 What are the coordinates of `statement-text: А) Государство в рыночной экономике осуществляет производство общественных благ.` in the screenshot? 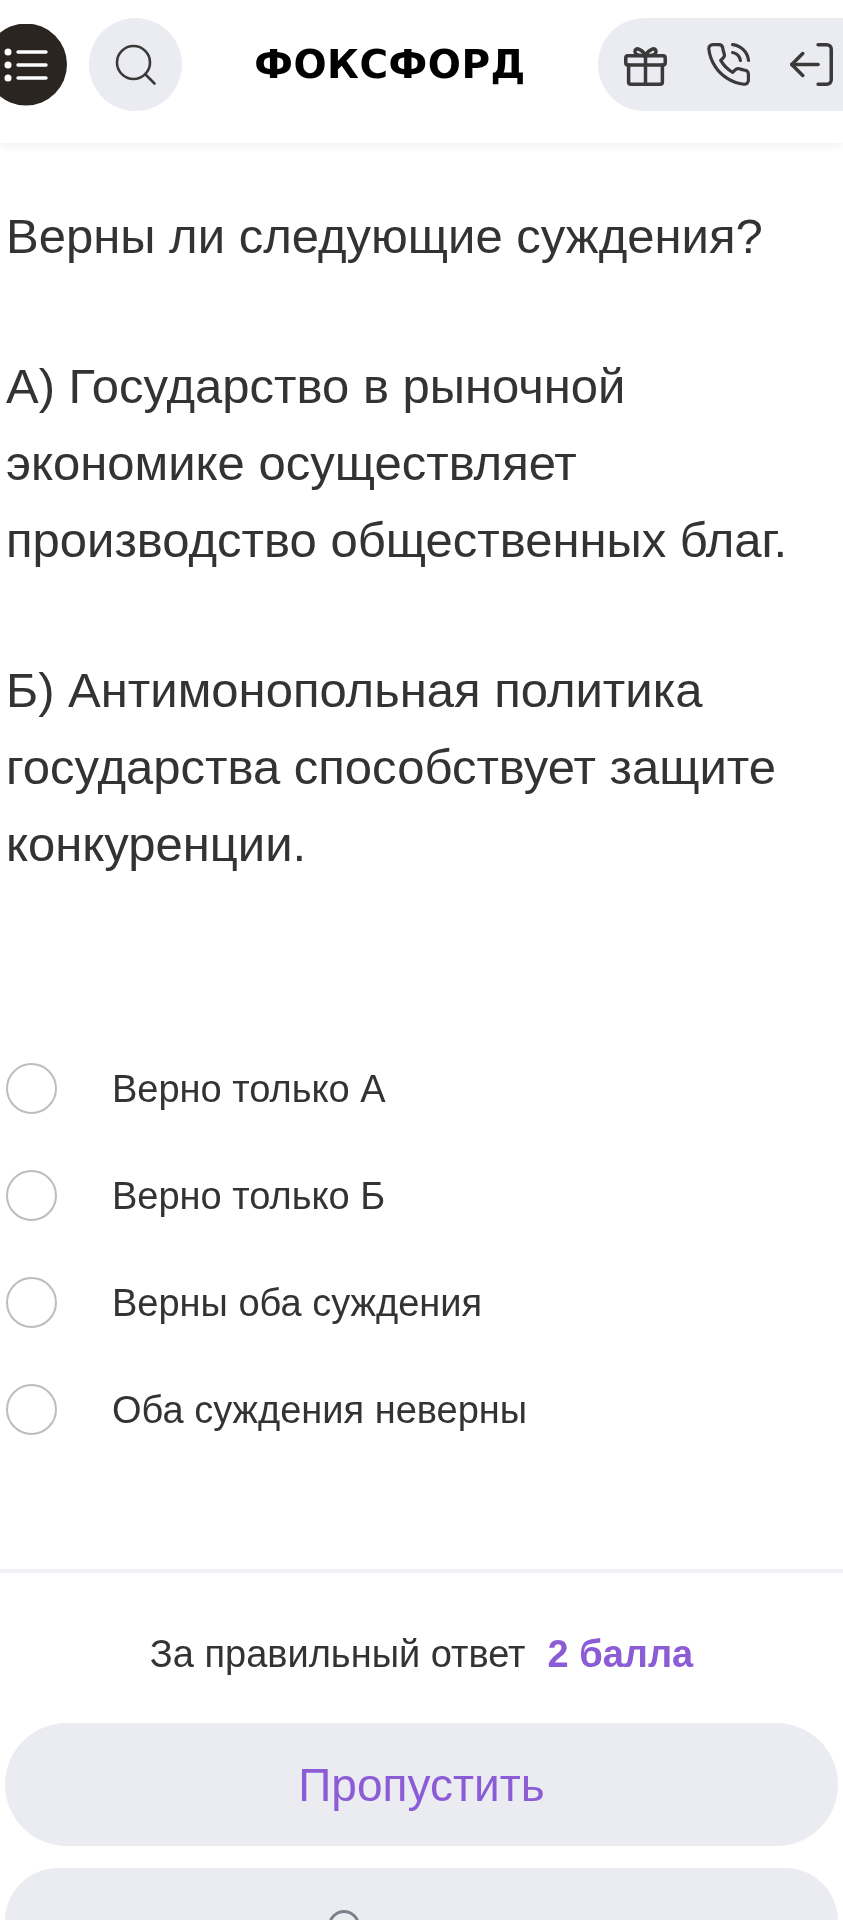 It's located at (397, 463).